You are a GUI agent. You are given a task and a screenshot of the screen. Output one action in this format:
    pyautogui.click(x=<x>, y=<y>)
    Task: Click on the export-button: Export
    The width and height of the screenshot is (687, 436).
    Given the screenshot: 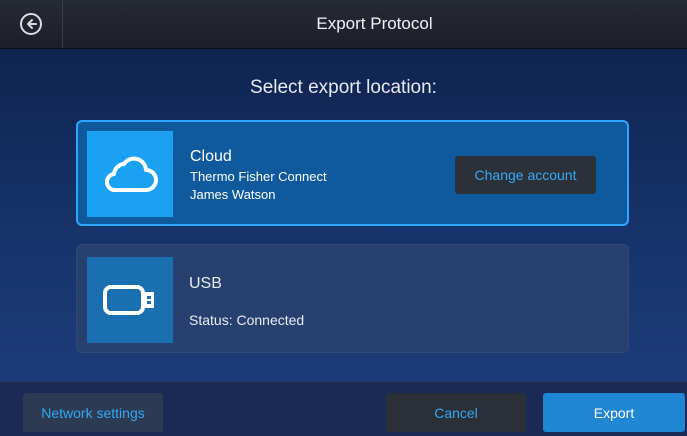 What is the action you would take?
    pyautogui.click(x=614, y=412)
    